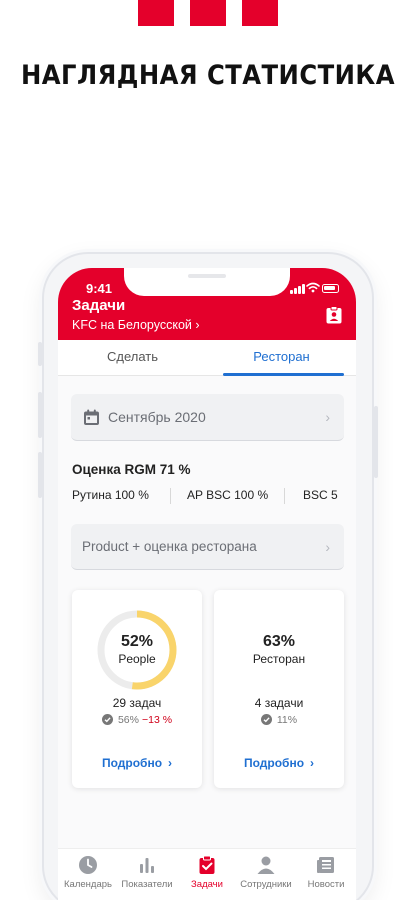  Describe the element at coordinates (99, 288) in the screenshot. I see `status-time: 9:41` at that location.